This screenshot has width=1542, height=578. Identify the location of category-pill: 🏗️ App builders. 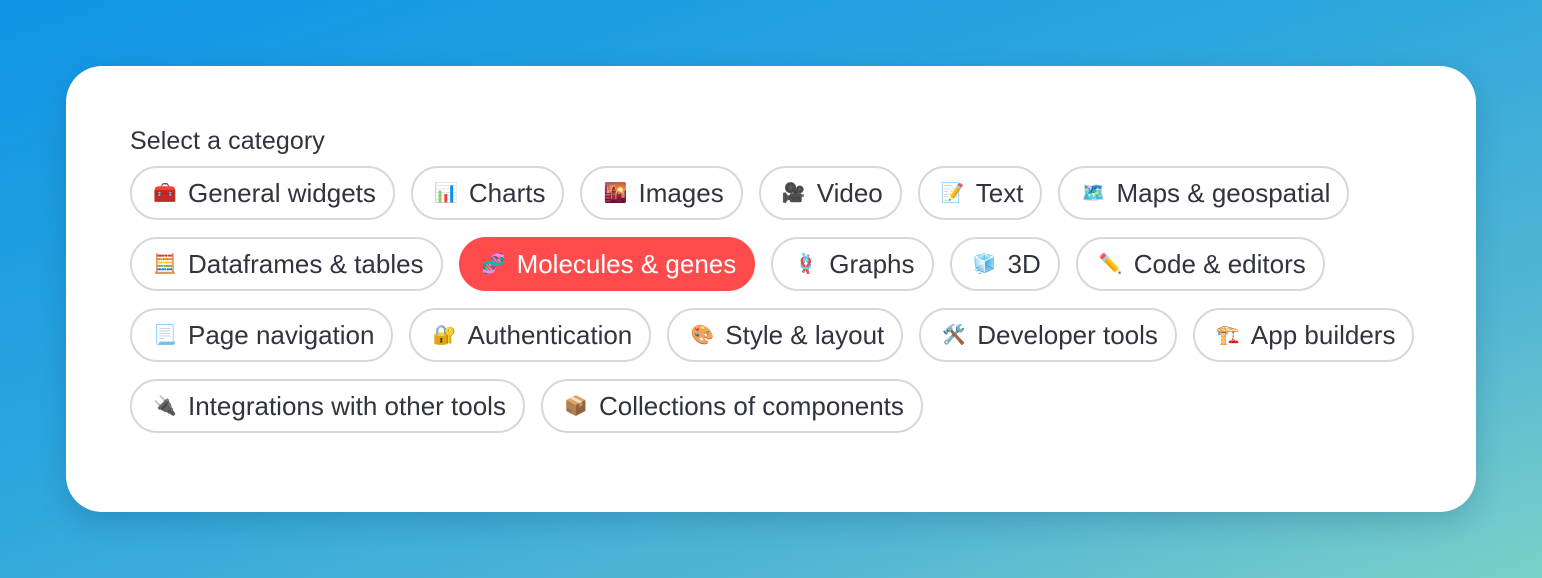
(1303, 335).